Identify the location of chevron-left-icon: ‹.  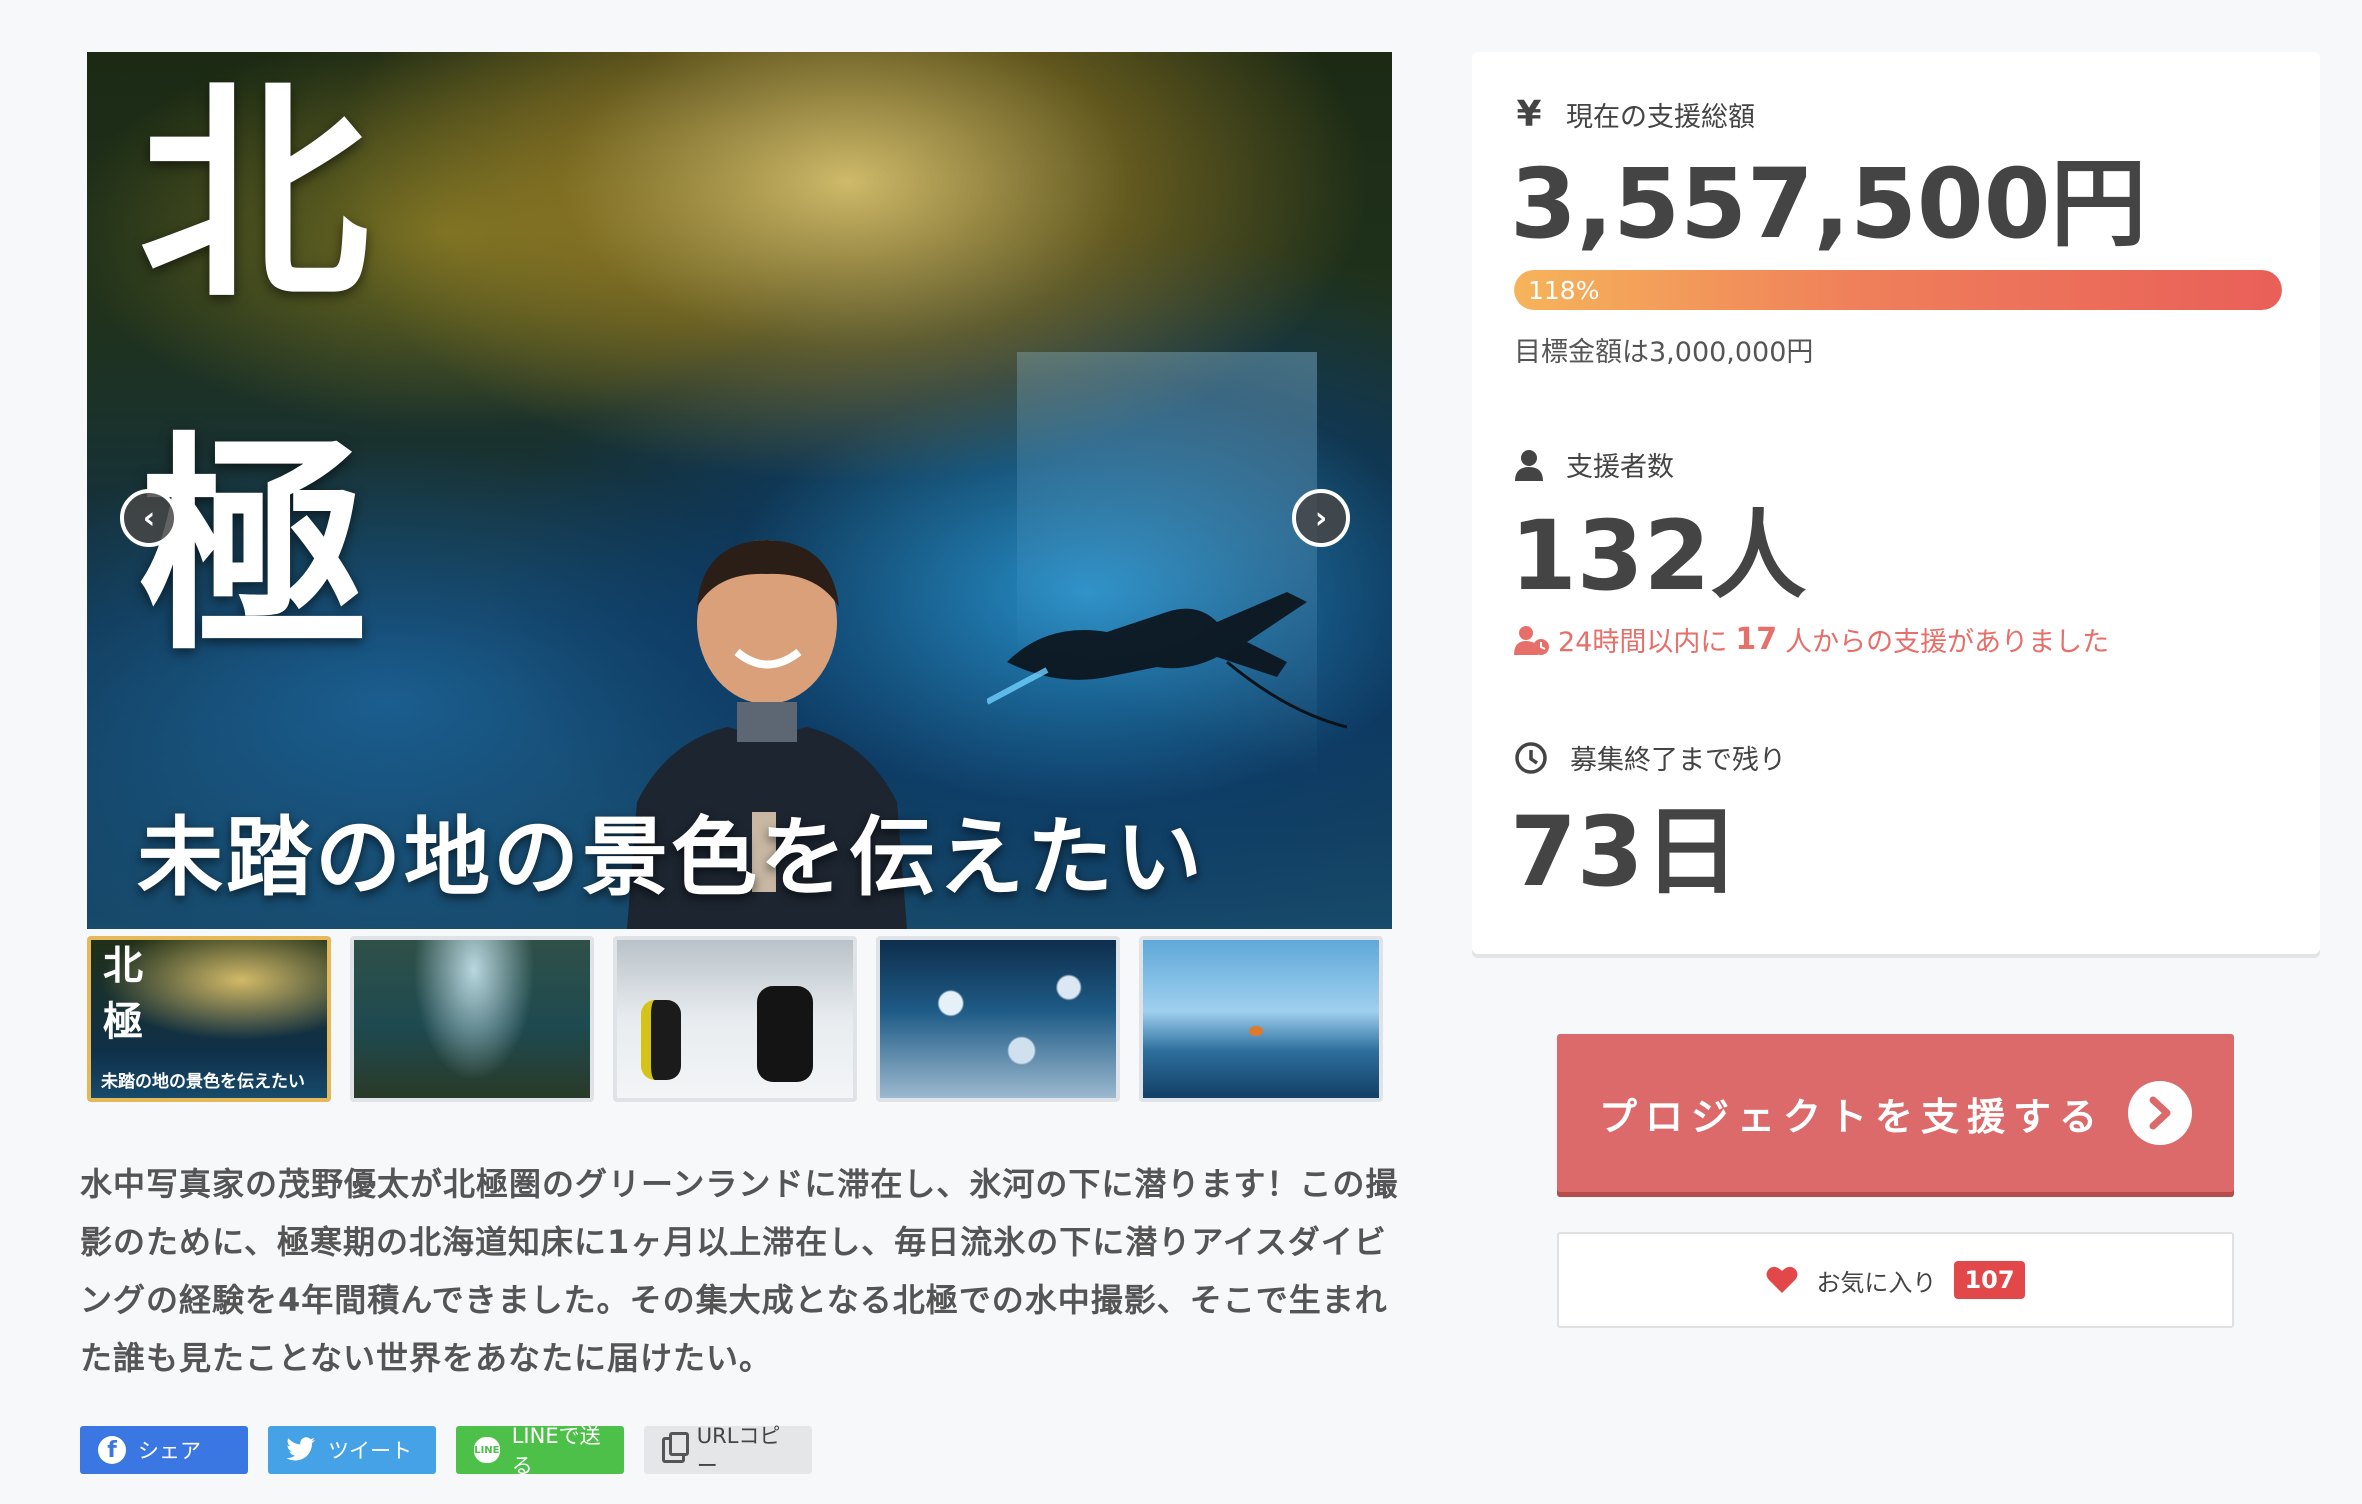
(149, 518).